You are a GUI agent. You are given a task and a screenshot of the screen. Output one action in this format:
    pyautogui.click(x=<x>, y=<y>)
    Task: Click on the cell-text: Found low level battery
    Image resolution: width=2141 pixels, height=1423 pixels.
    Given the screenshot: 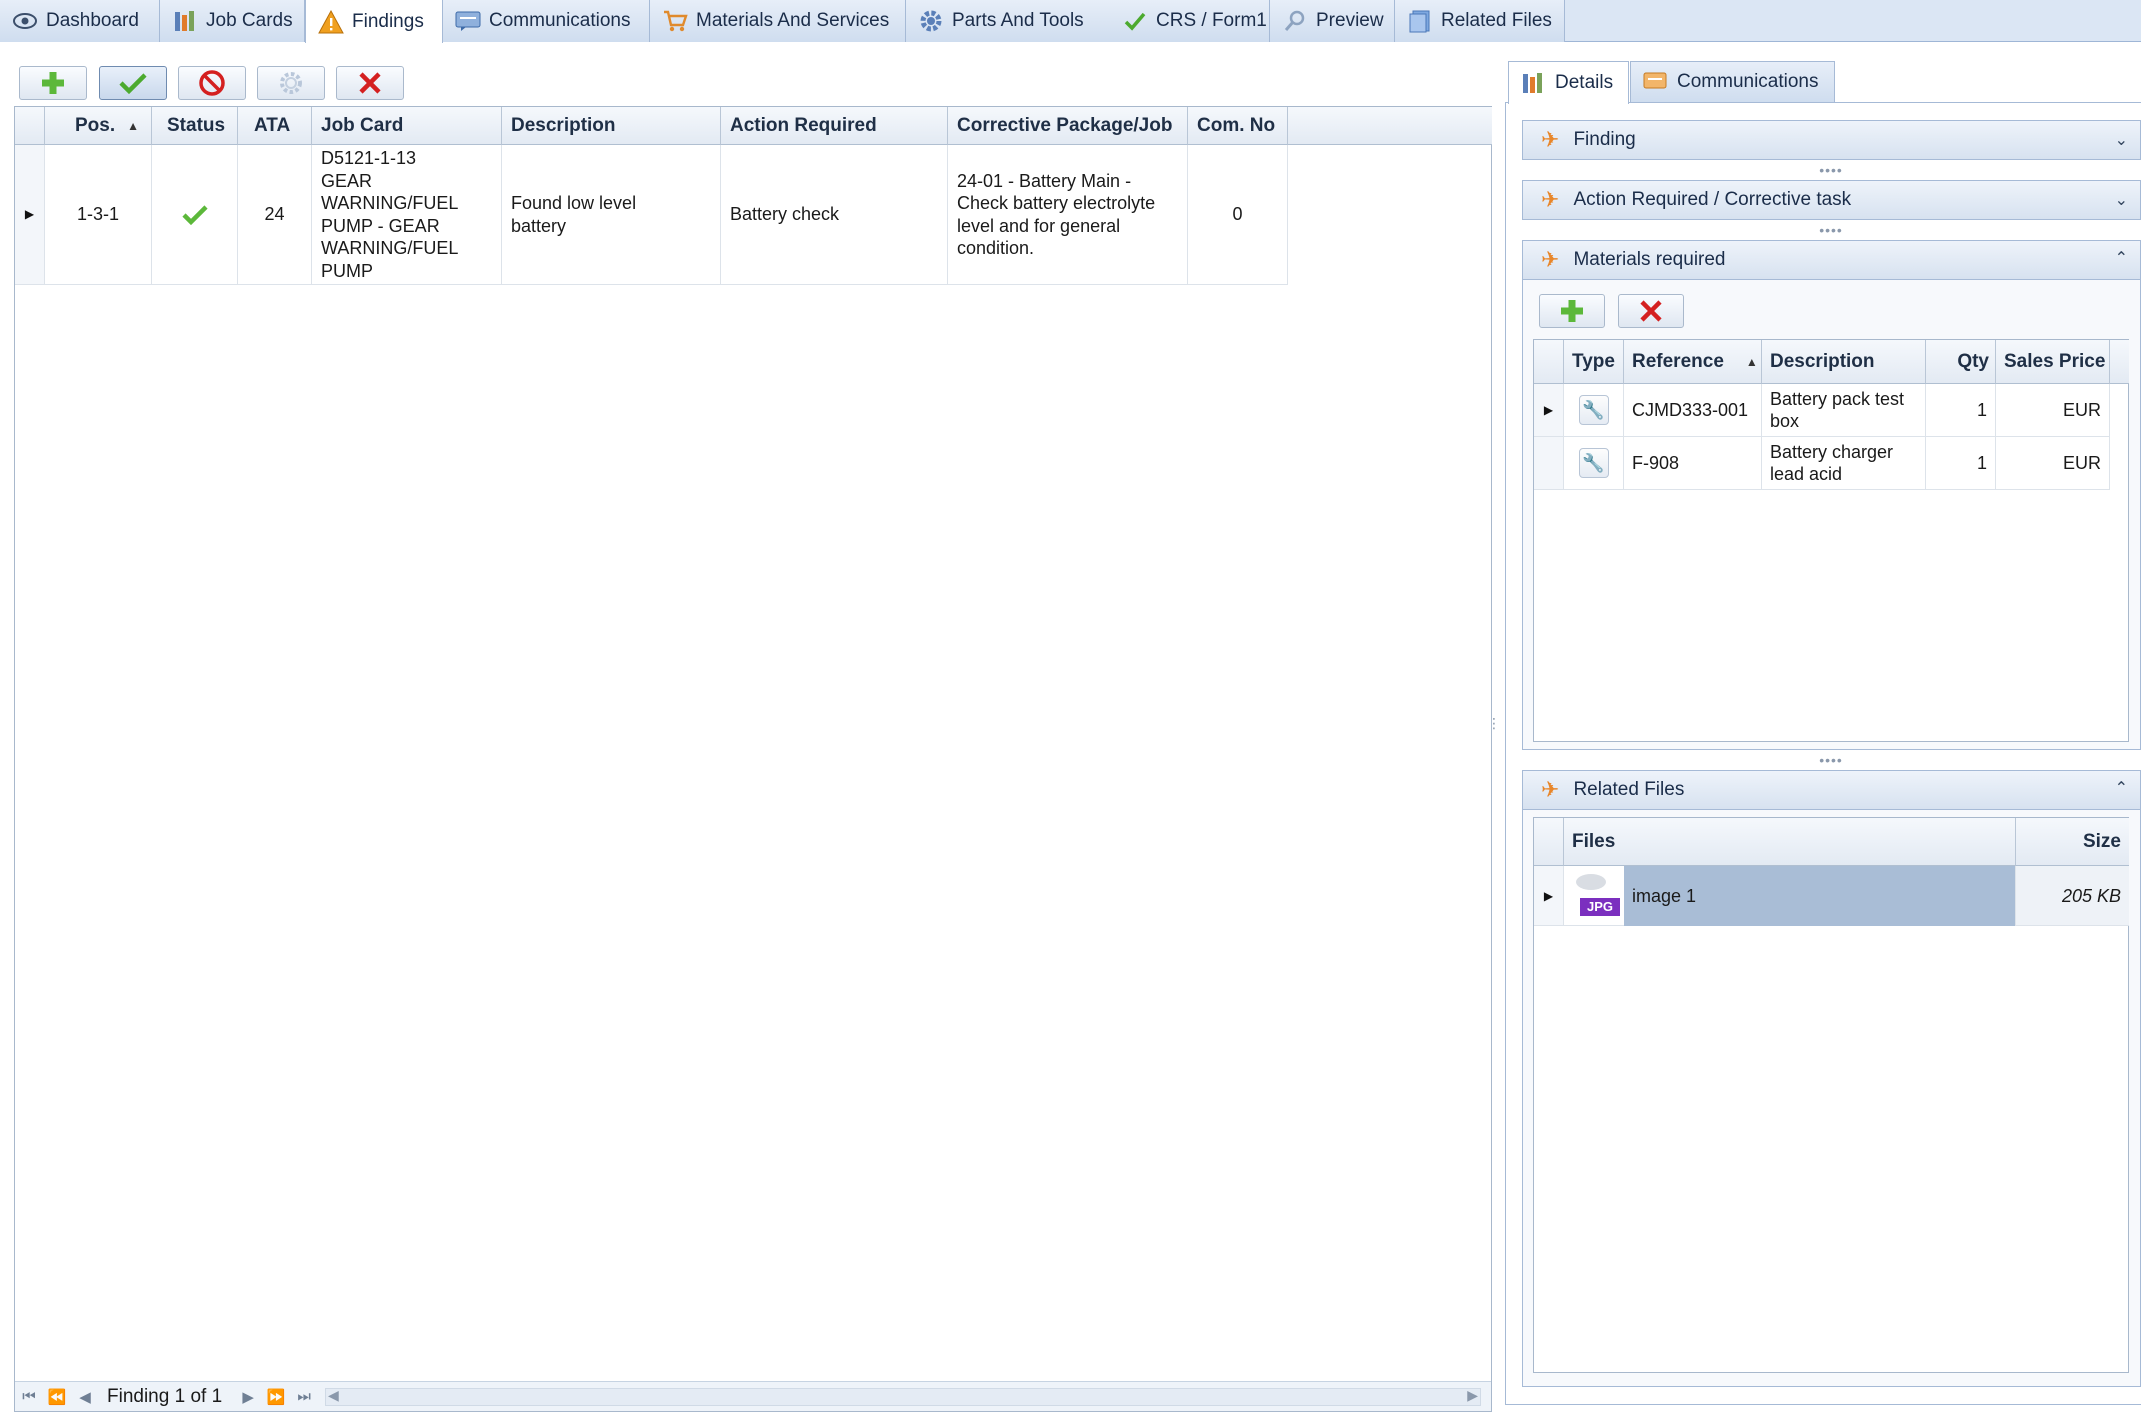 What is the action you would take?
    pyautogui.click(x=574, y=214)
    